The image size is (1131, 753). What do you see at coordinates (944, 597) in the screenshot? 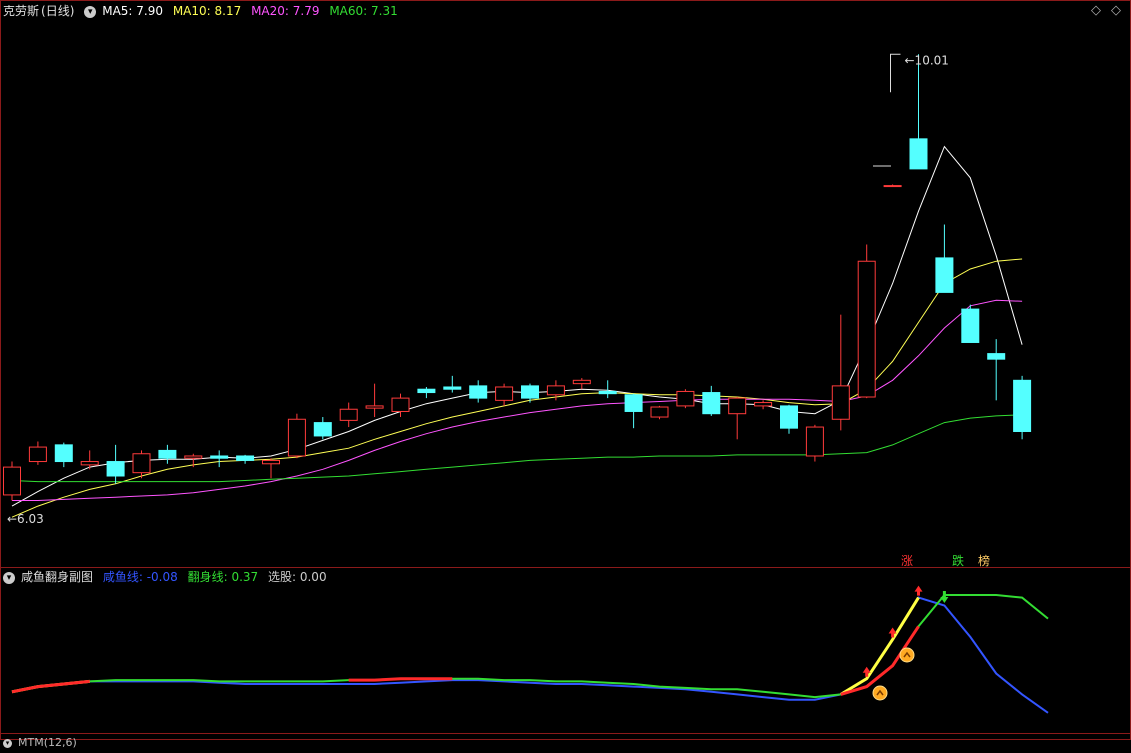
I see `down-arrow-icon` at bounding box center [944, 597].